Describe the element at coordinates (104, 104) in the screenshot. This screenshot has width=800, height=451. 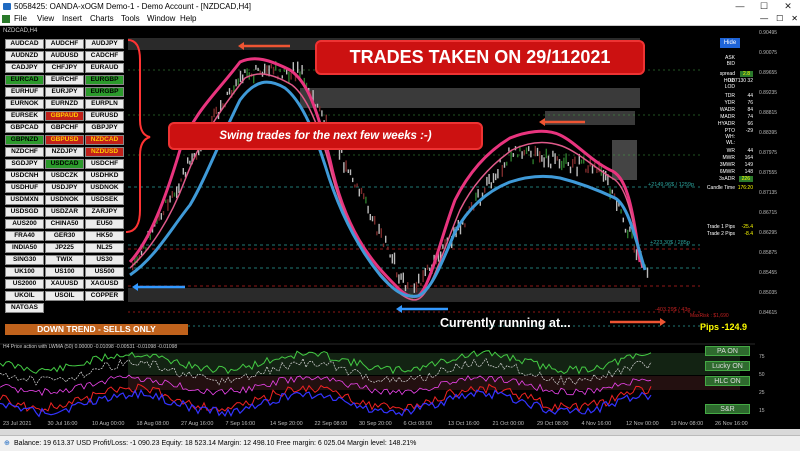
I see `symbol-button: EURPLN` at that location.